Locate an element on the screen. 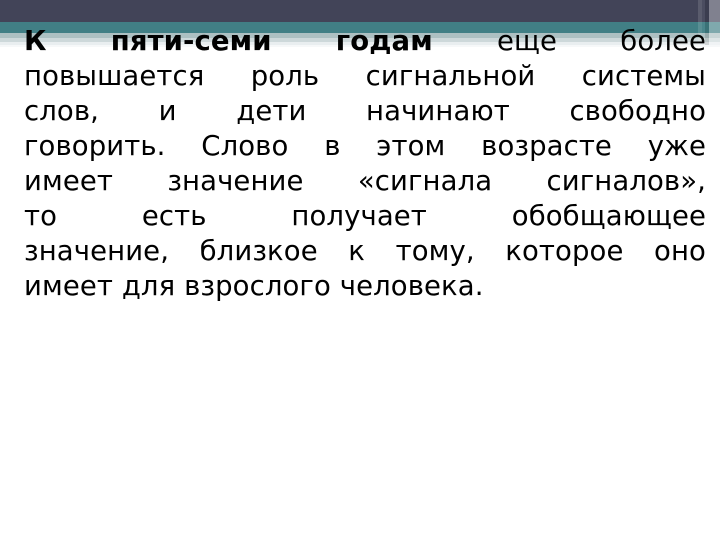  body-line-4: говорить. Слово в этом возрасте уже is located at coordinates (365, 146).